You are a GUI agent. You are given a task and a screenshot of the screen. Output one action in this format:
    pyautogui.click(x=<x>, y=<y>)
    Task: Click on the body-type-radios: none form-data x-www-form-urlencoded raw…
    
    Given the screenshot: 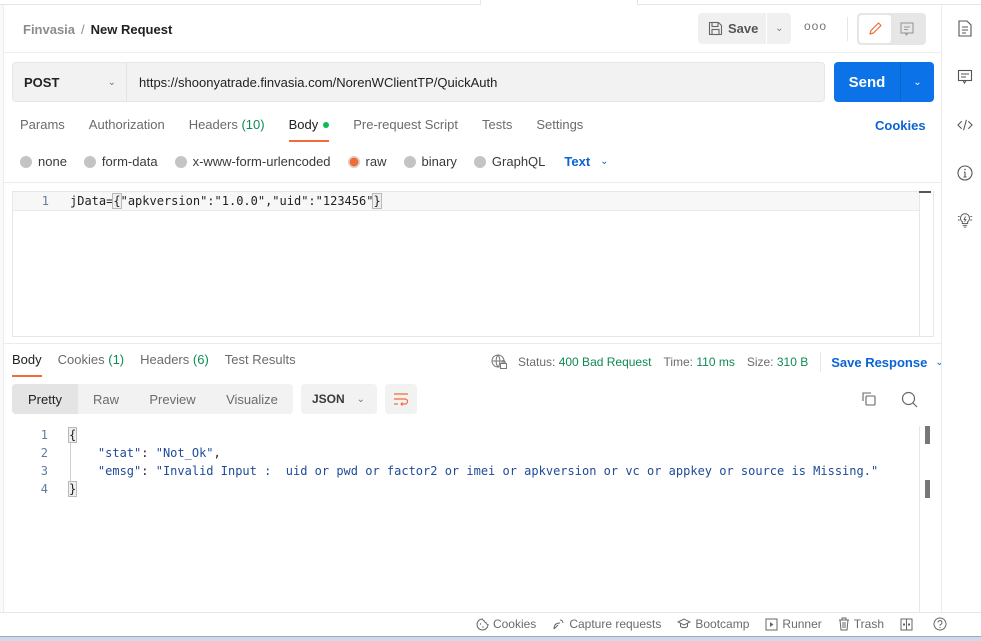 What is the action you would take?
    pyautogui.click(x=314, y=161)
    